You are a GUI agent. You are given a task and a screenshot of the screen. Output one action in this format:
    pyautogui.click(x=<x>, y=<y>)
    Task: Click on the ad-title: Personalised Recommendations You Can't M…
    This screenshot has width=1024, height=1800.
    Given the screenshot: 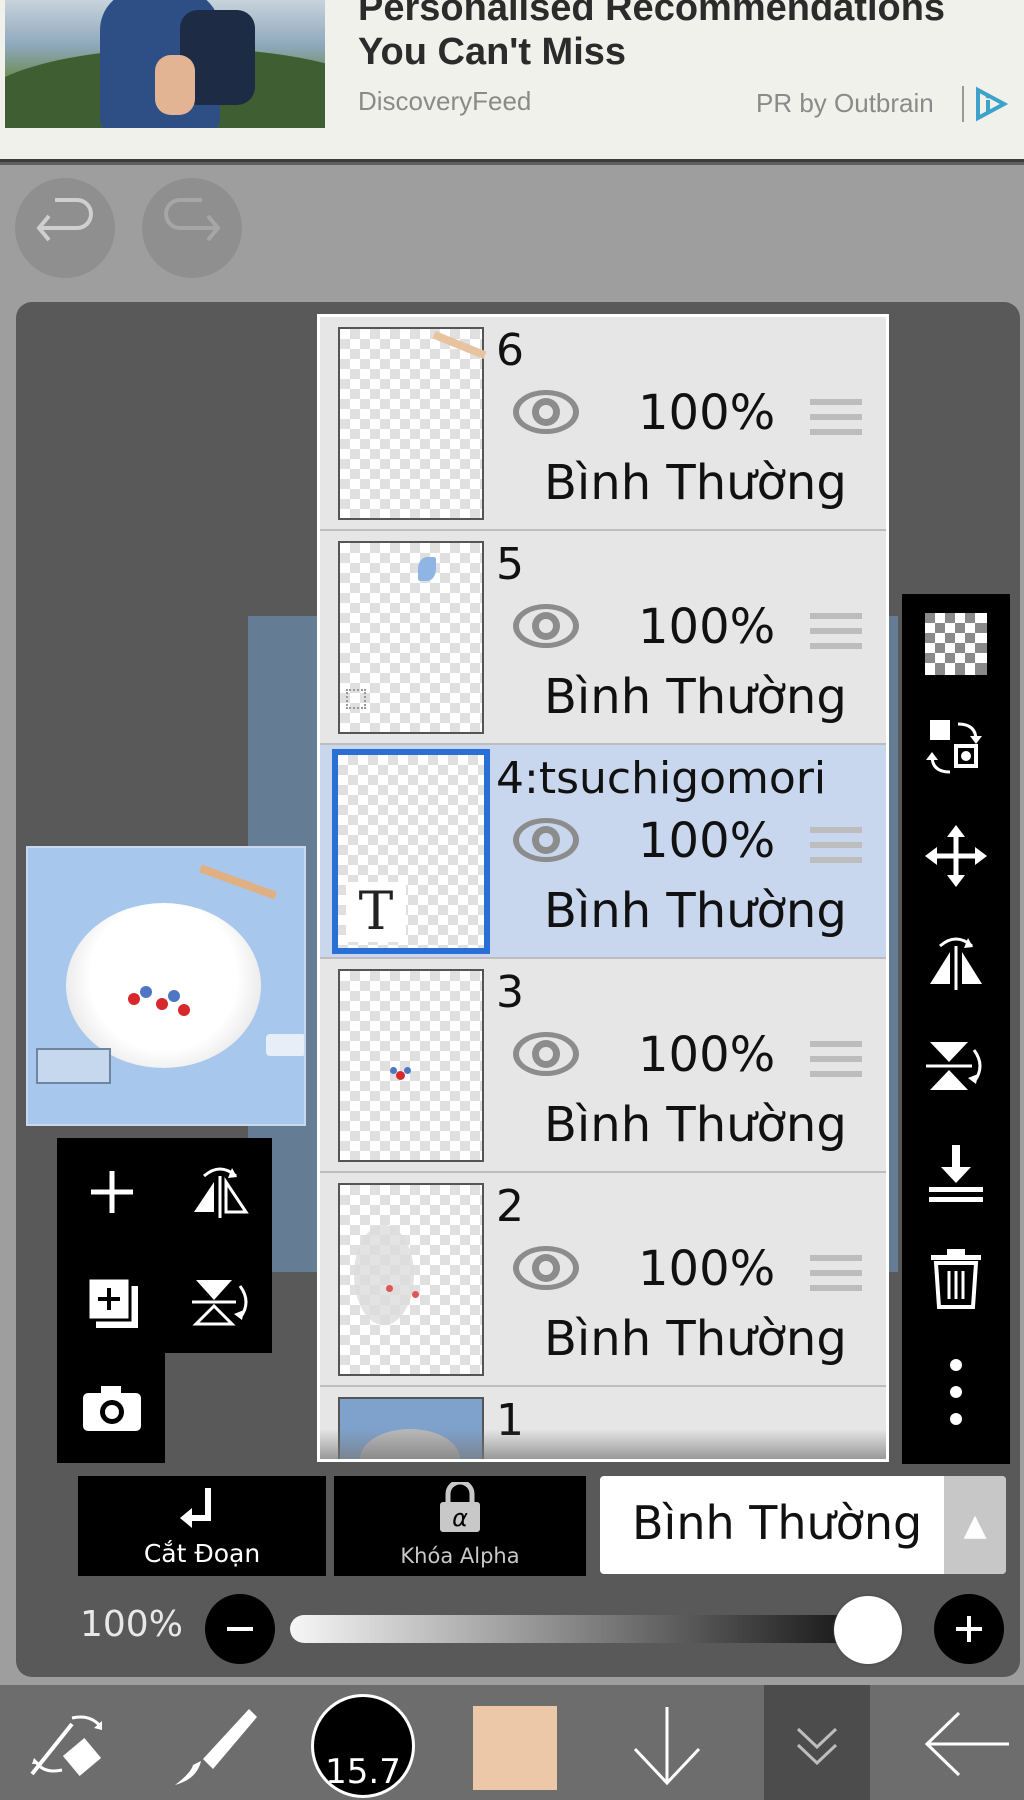 What is the action you would take?
    pyautogui.click(x=688, y=37)
    